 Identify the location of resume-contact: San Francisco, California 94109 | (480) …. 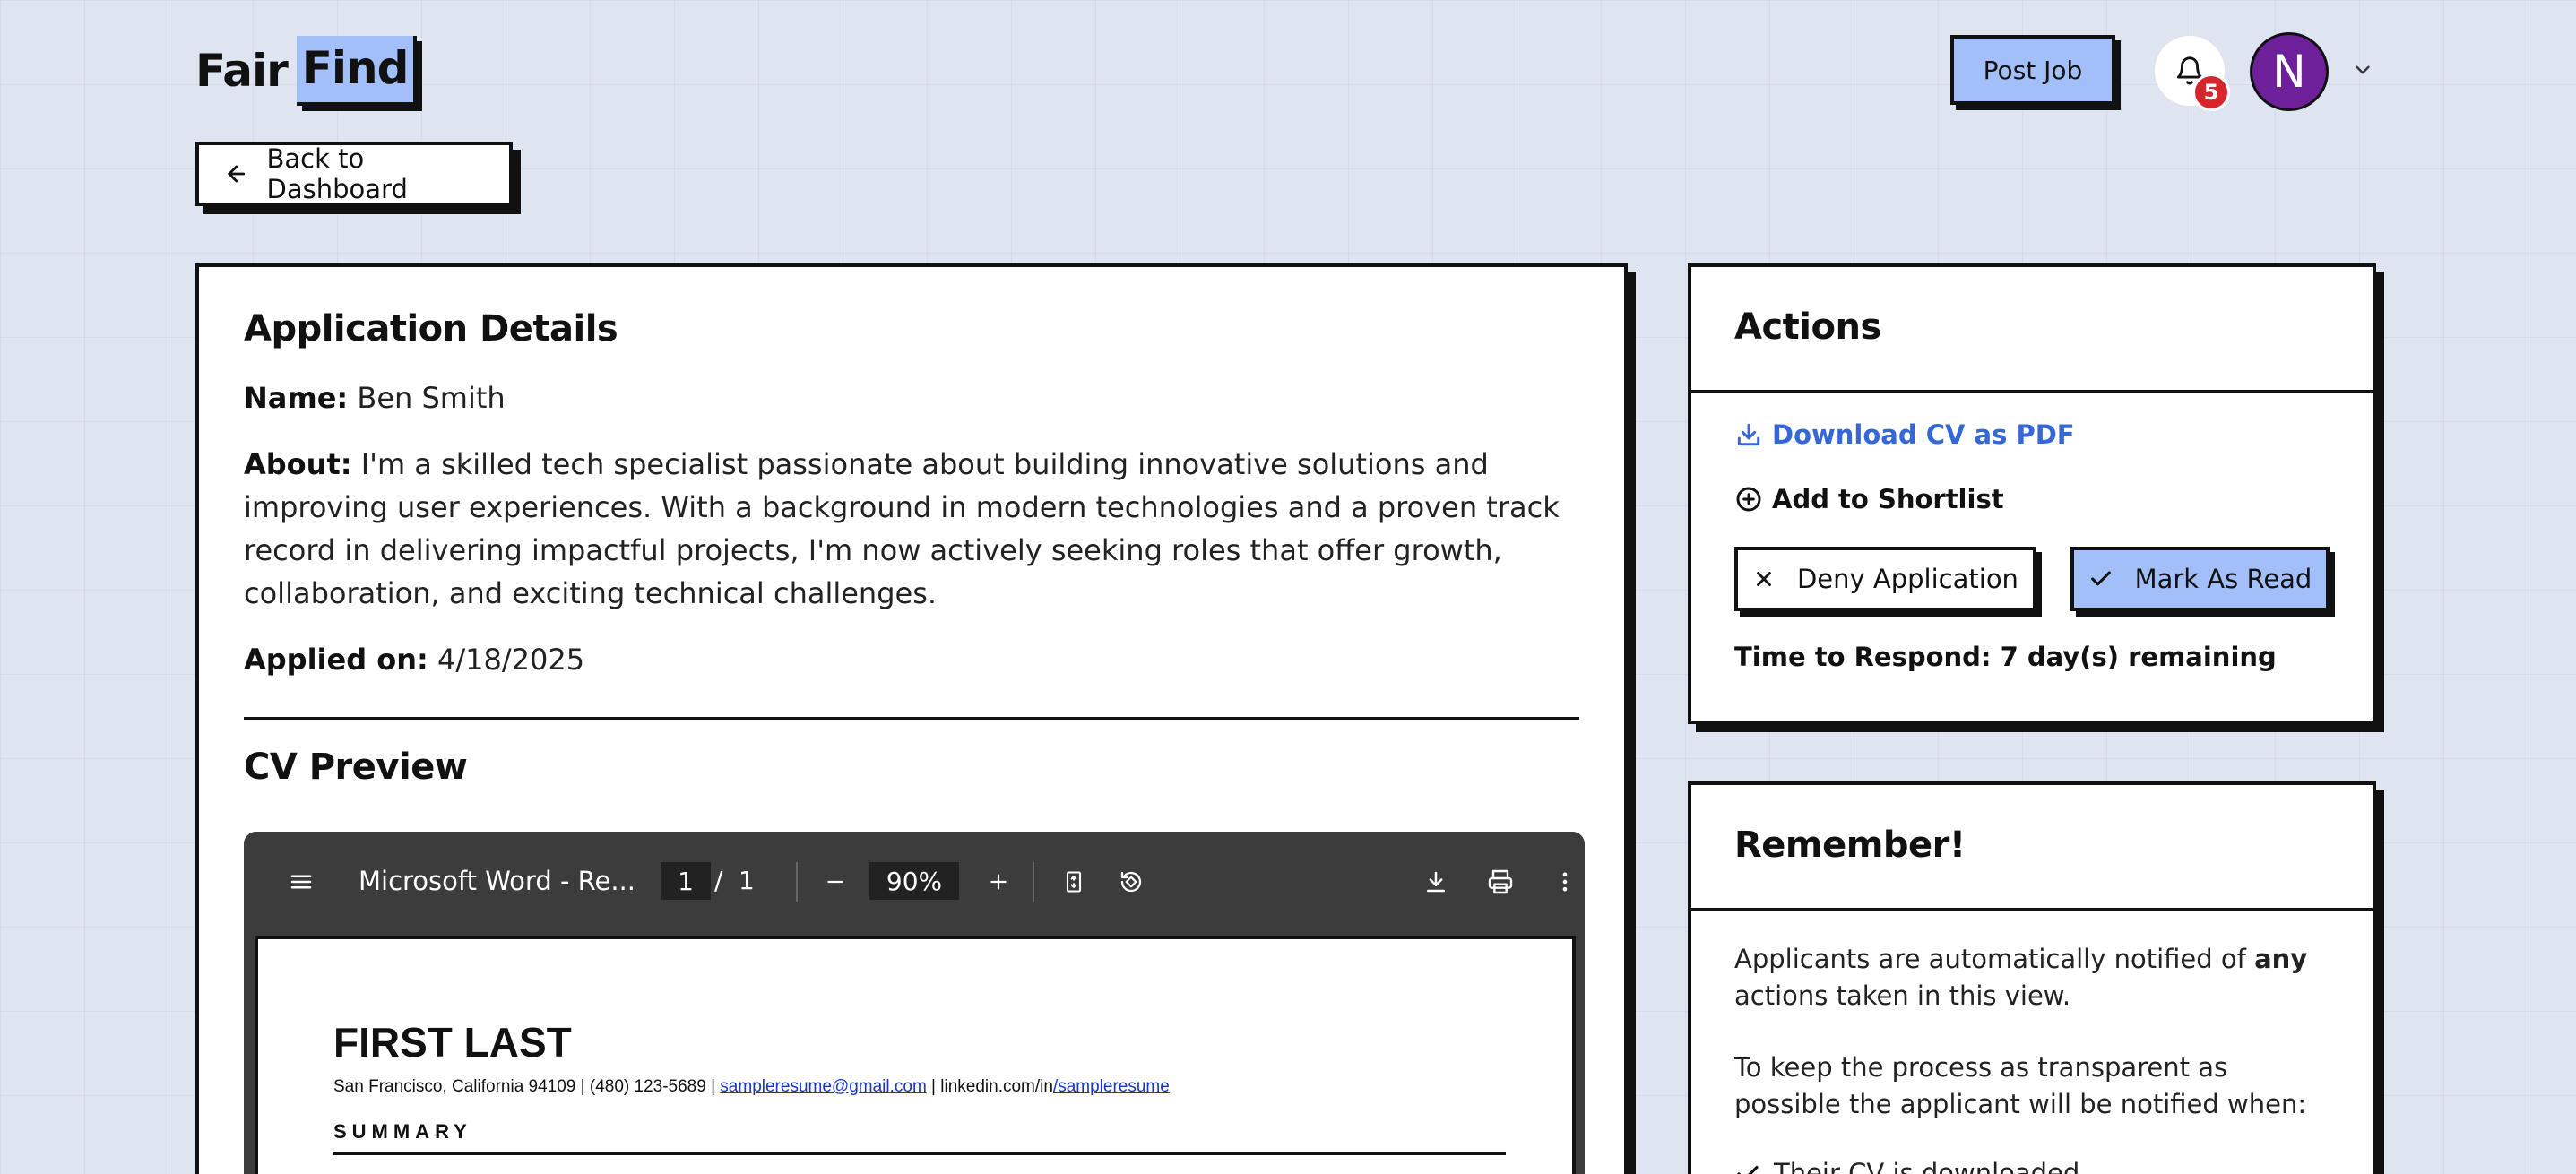
(915, 1087).